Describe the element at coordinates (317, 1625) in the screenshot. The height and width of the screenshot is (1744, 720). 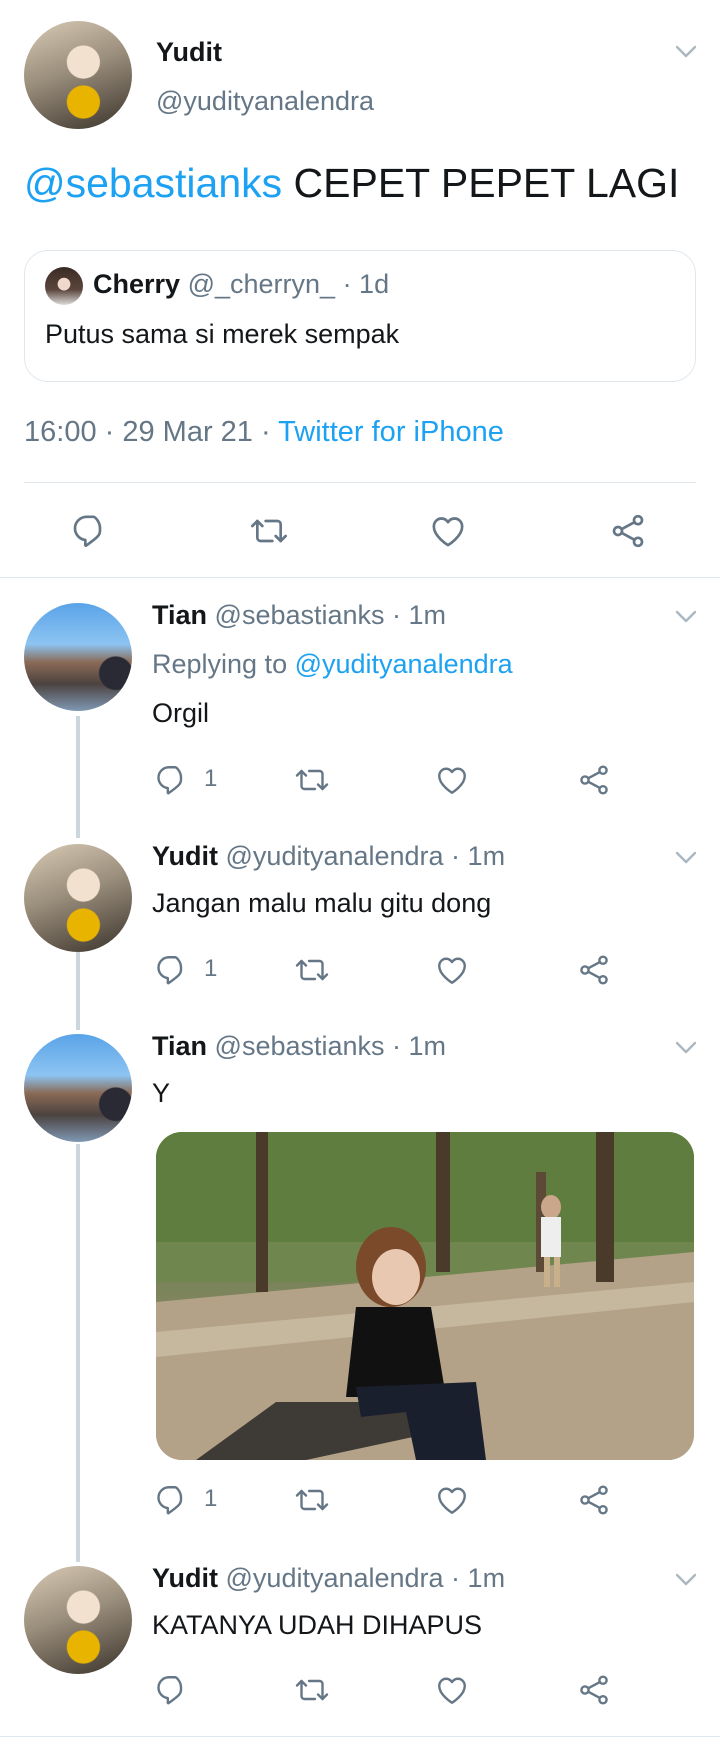
I see `reply-text: KATANYA UDAH DIHAPUS` at that location.